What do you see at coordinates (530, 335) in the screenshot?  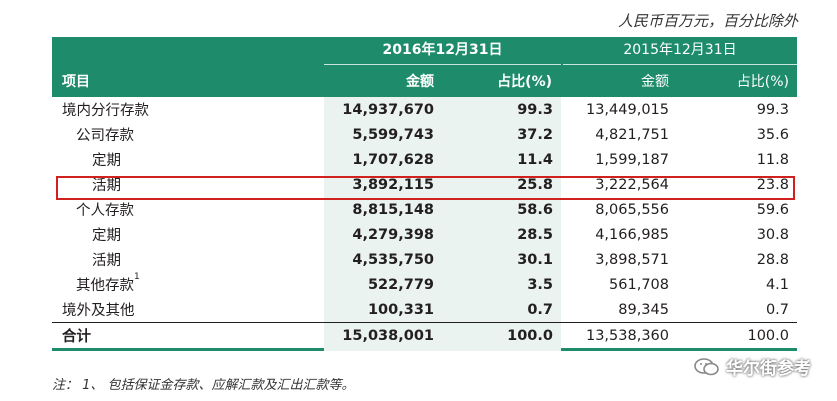 I see `row-percent-2016: 100.0` at bounding box center [530, 335].